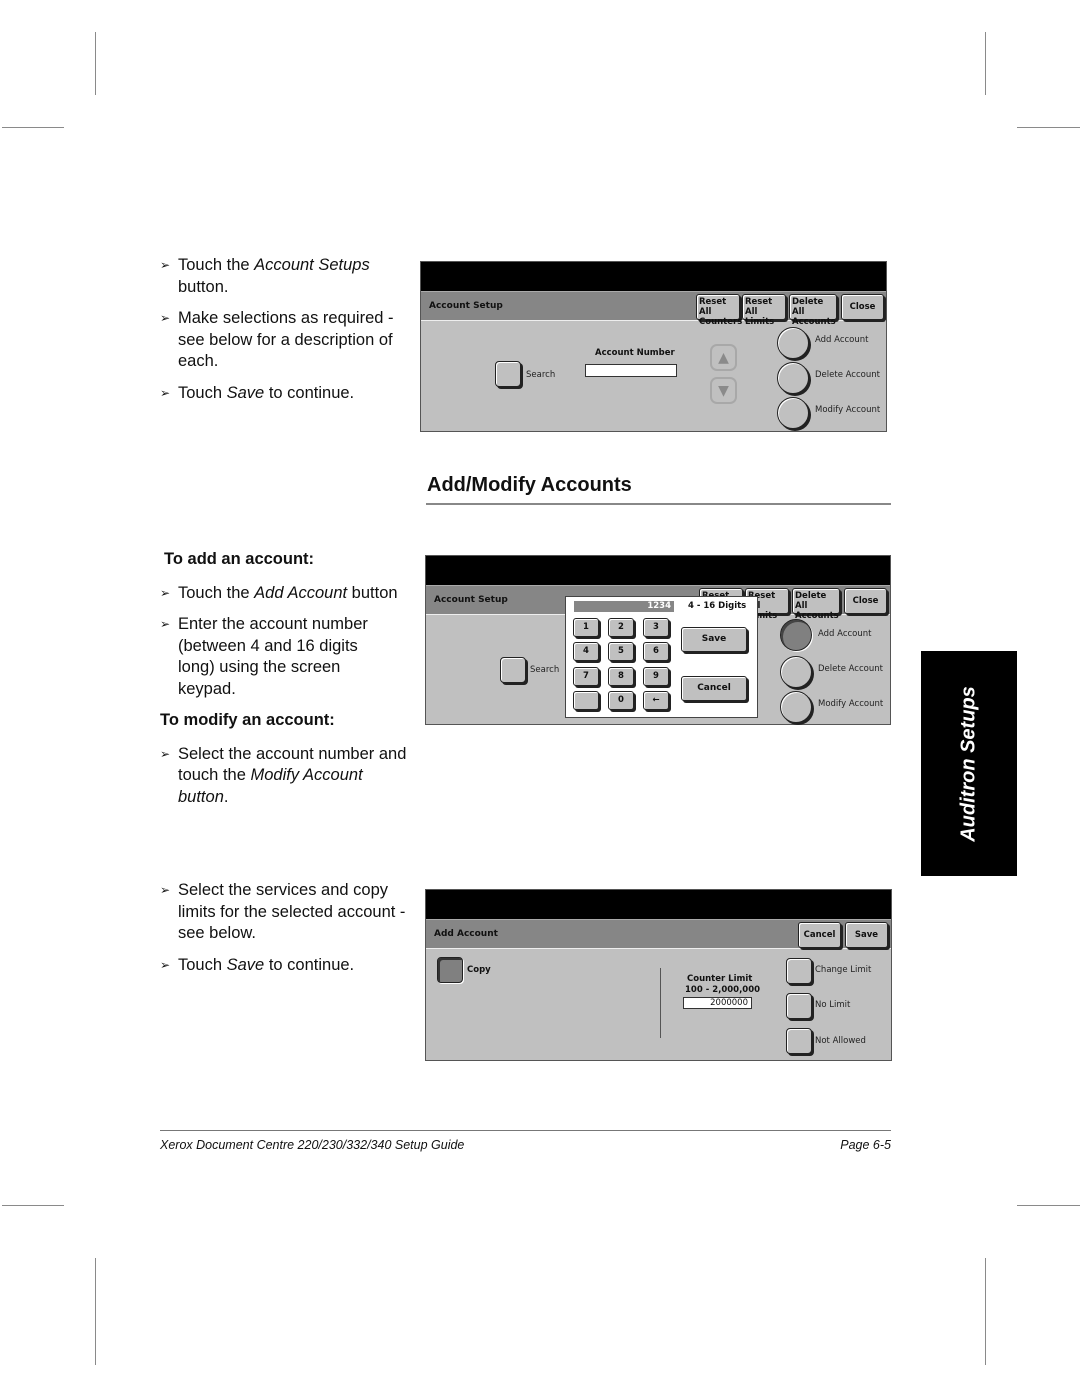 Image resolution: width=1080 pixels, height=1397 pixels. I want to click on account-number-field, so click(631, 370).